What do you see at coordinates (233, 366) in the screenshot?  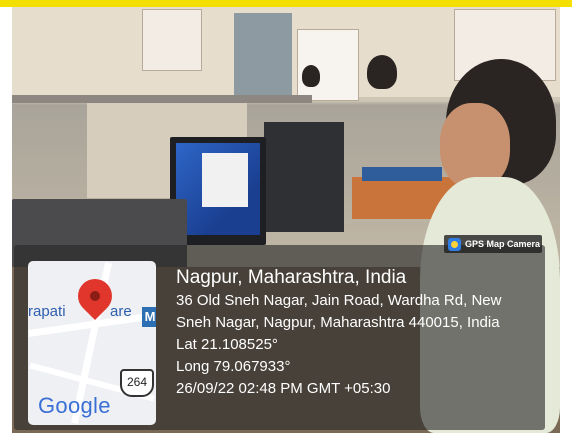 I see `longitude: Long 79.067933°` at bounding box center [233, 366].